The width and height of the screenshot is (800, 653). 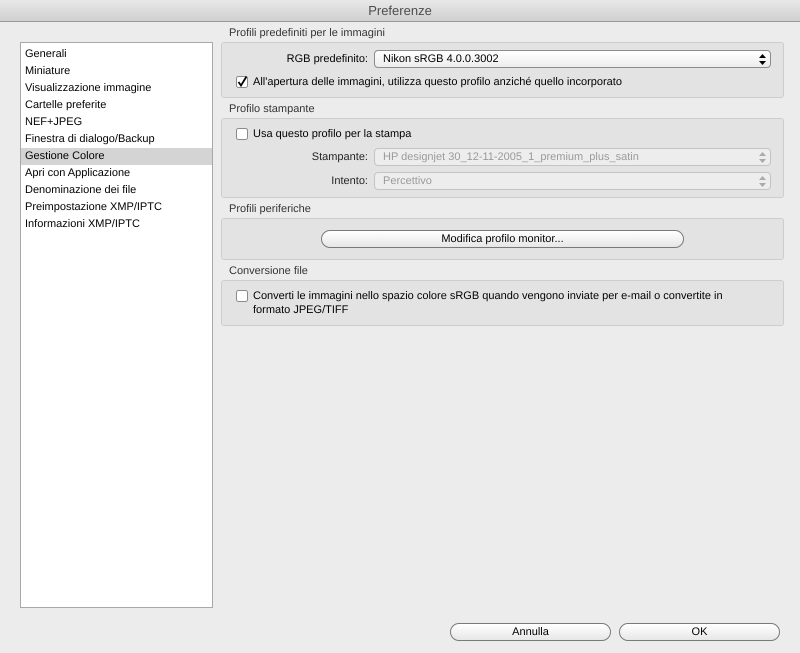 I want to click on section-title: Profilo stampante, so click(x=271, y=109).